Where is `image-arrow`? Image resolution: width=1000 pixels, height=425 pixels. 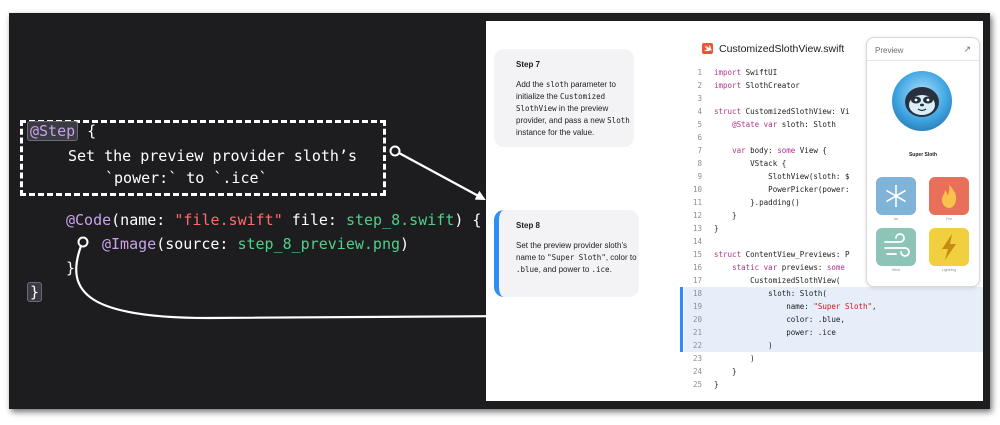
image-arrow is located at coordinates (373, 283).